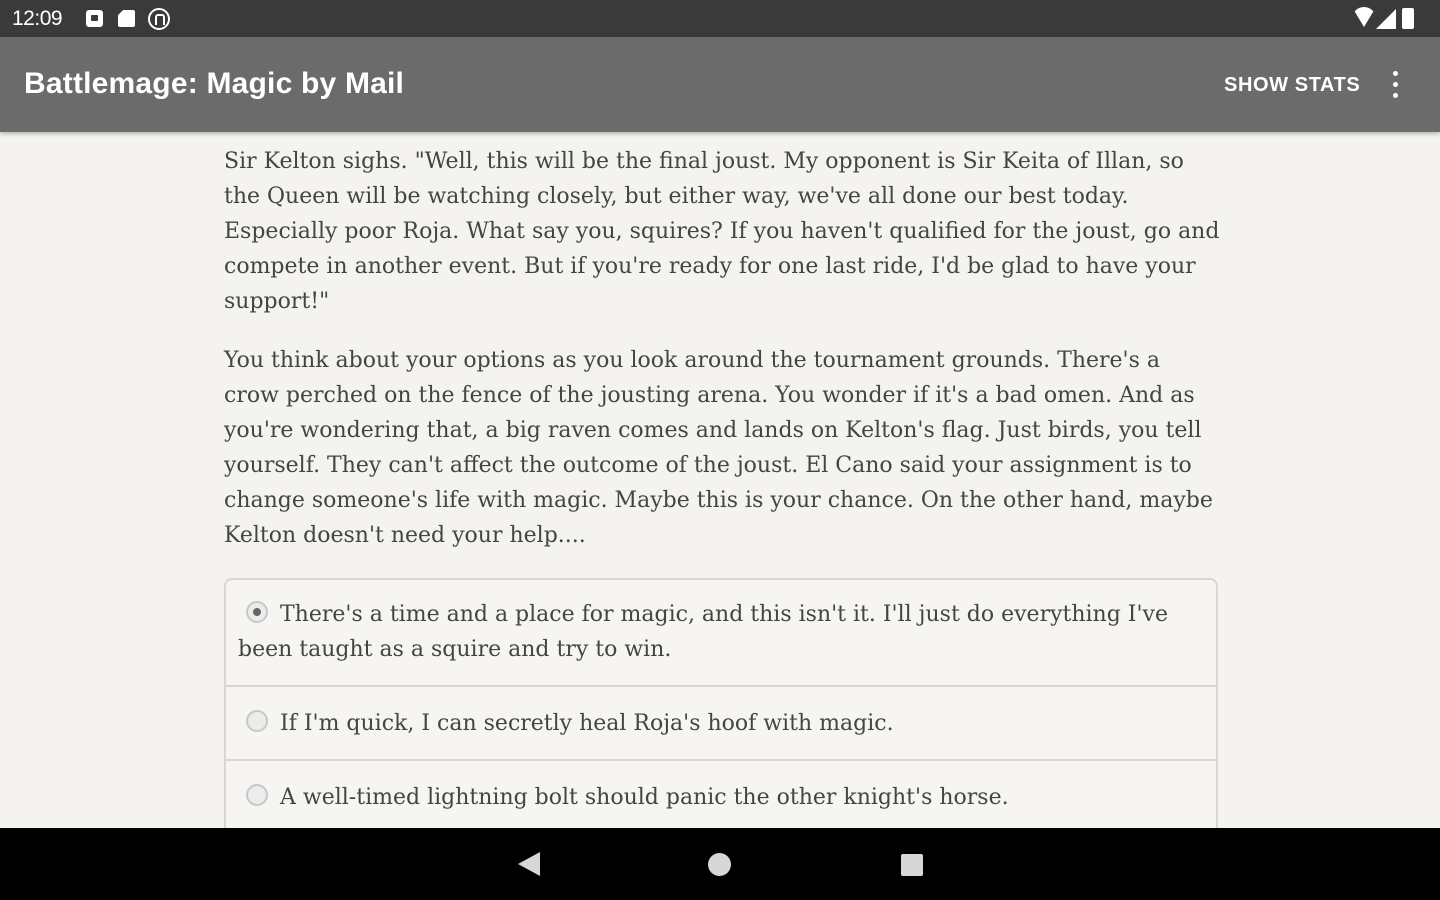 The width and height of the screenshot is (1440, 900). Describe the element at coordinates (1386, 19) in the screenshot. I see `signal-icon` at that location.